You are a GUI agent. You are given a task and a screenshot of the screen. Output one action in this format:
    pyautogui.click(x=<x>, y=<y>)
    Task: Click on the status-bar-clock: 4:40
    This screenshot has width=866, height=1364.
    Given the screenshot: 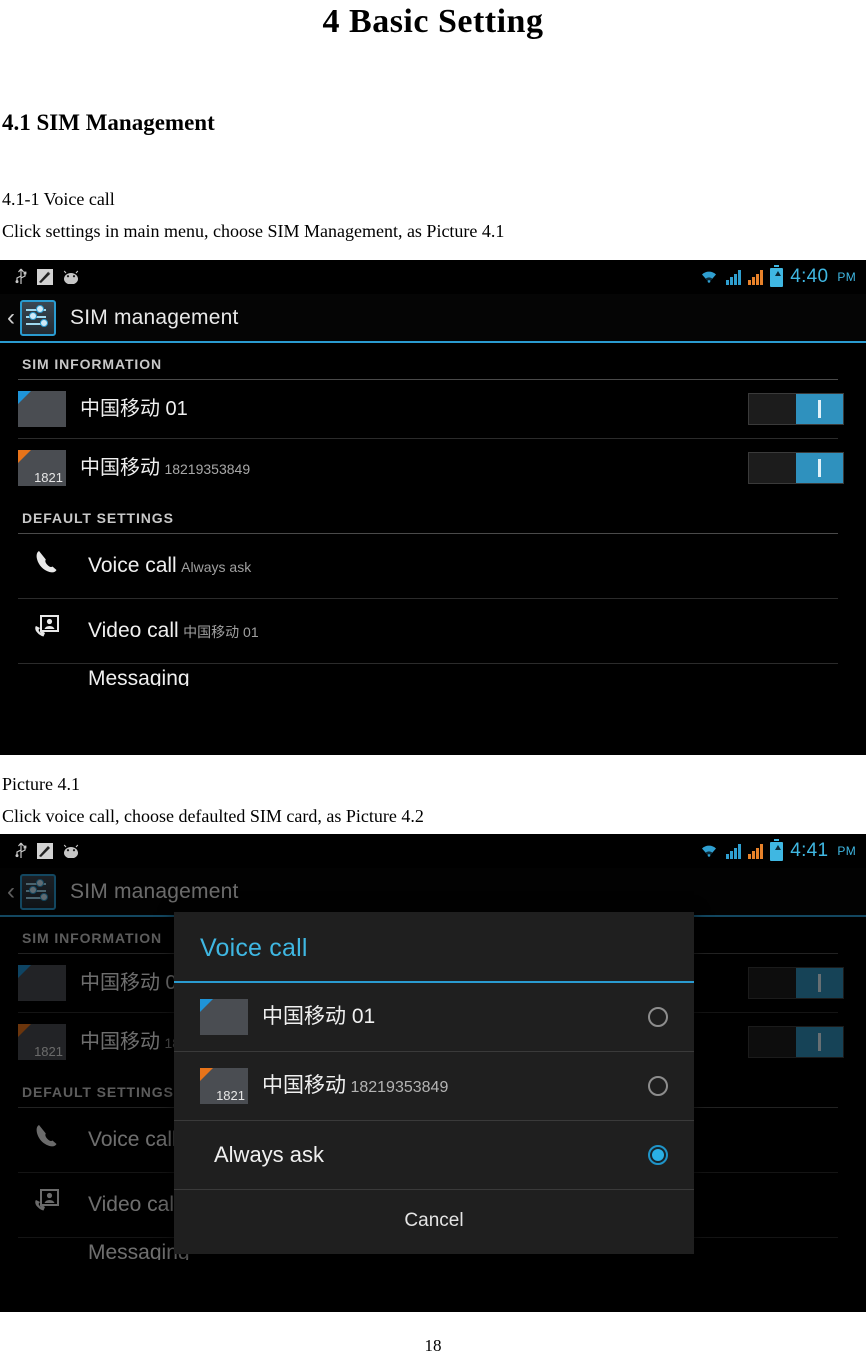 What is the action you would take?
    pyautogui.click(x=809, y=276)
    